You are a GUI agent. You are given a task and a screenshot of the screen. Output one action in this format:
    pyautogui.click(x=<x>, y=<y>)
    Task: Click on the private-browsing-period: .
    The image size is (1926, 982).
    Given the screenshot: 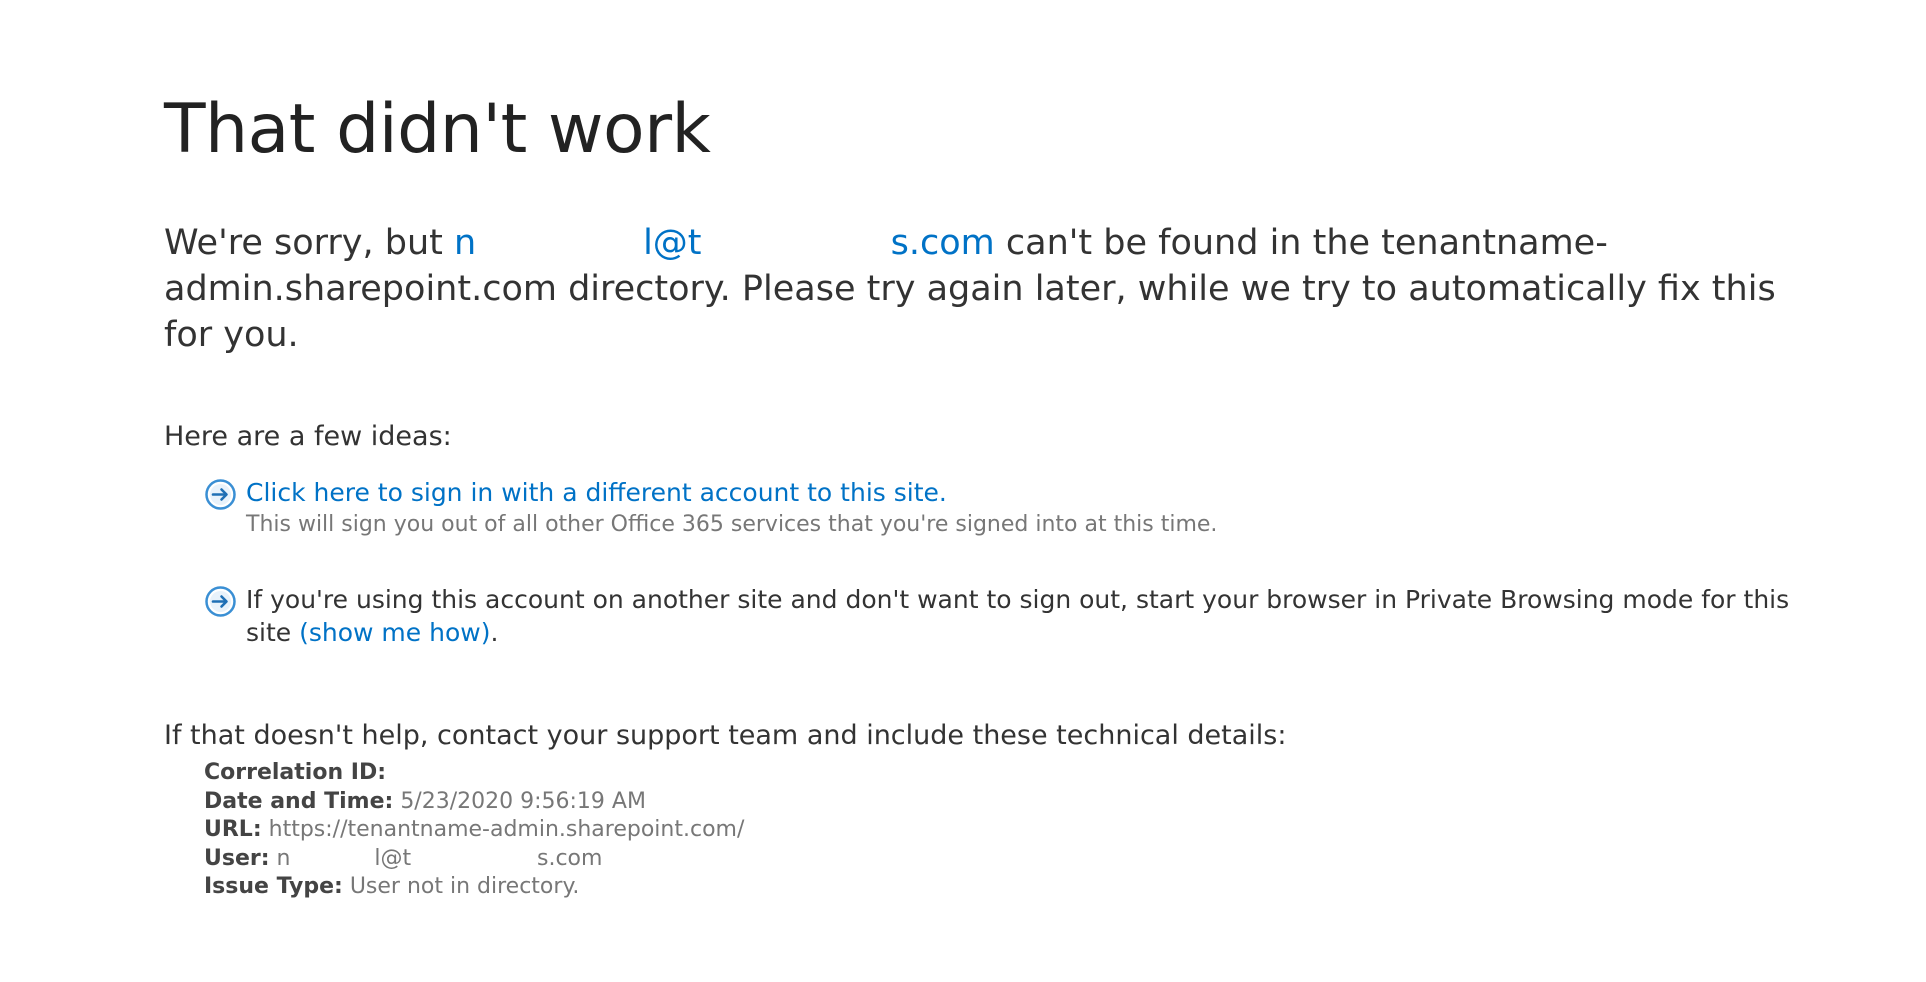 What is the action you would take?
    pyautogui.click(x=494, y=632)
    